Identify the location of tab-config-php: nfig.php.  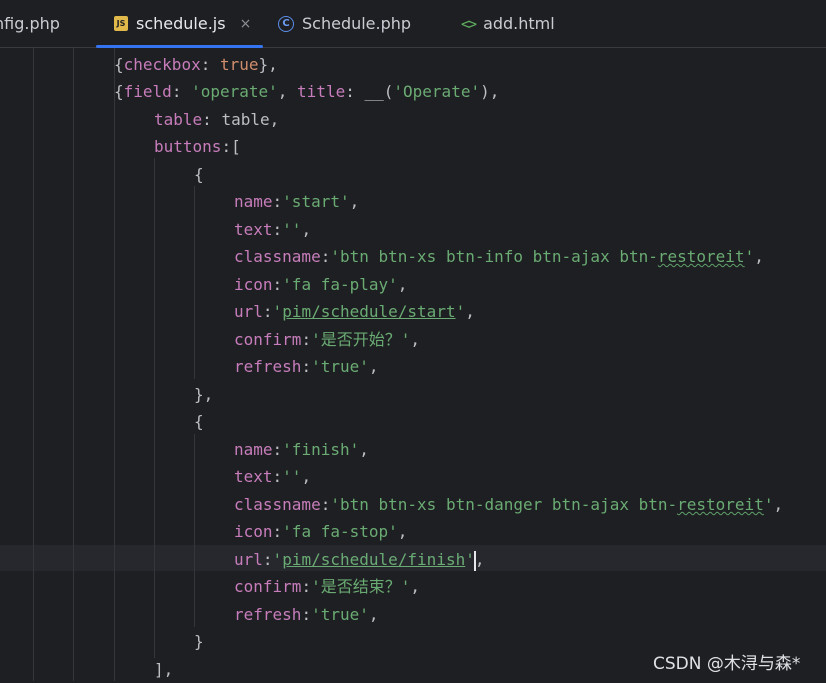
(30, 23).